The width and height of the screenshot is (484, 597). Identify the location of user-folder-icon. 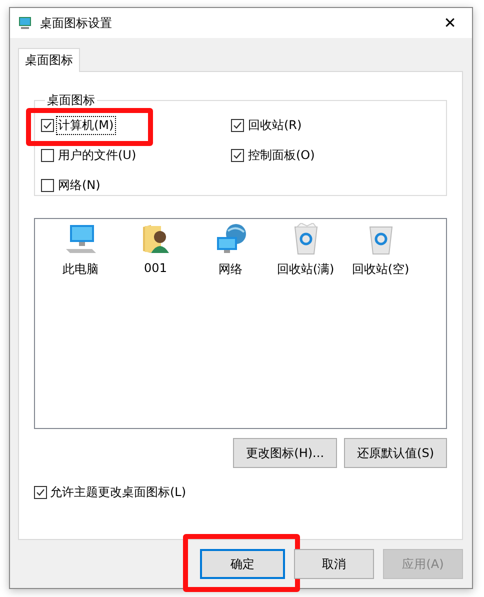
(155, 239).